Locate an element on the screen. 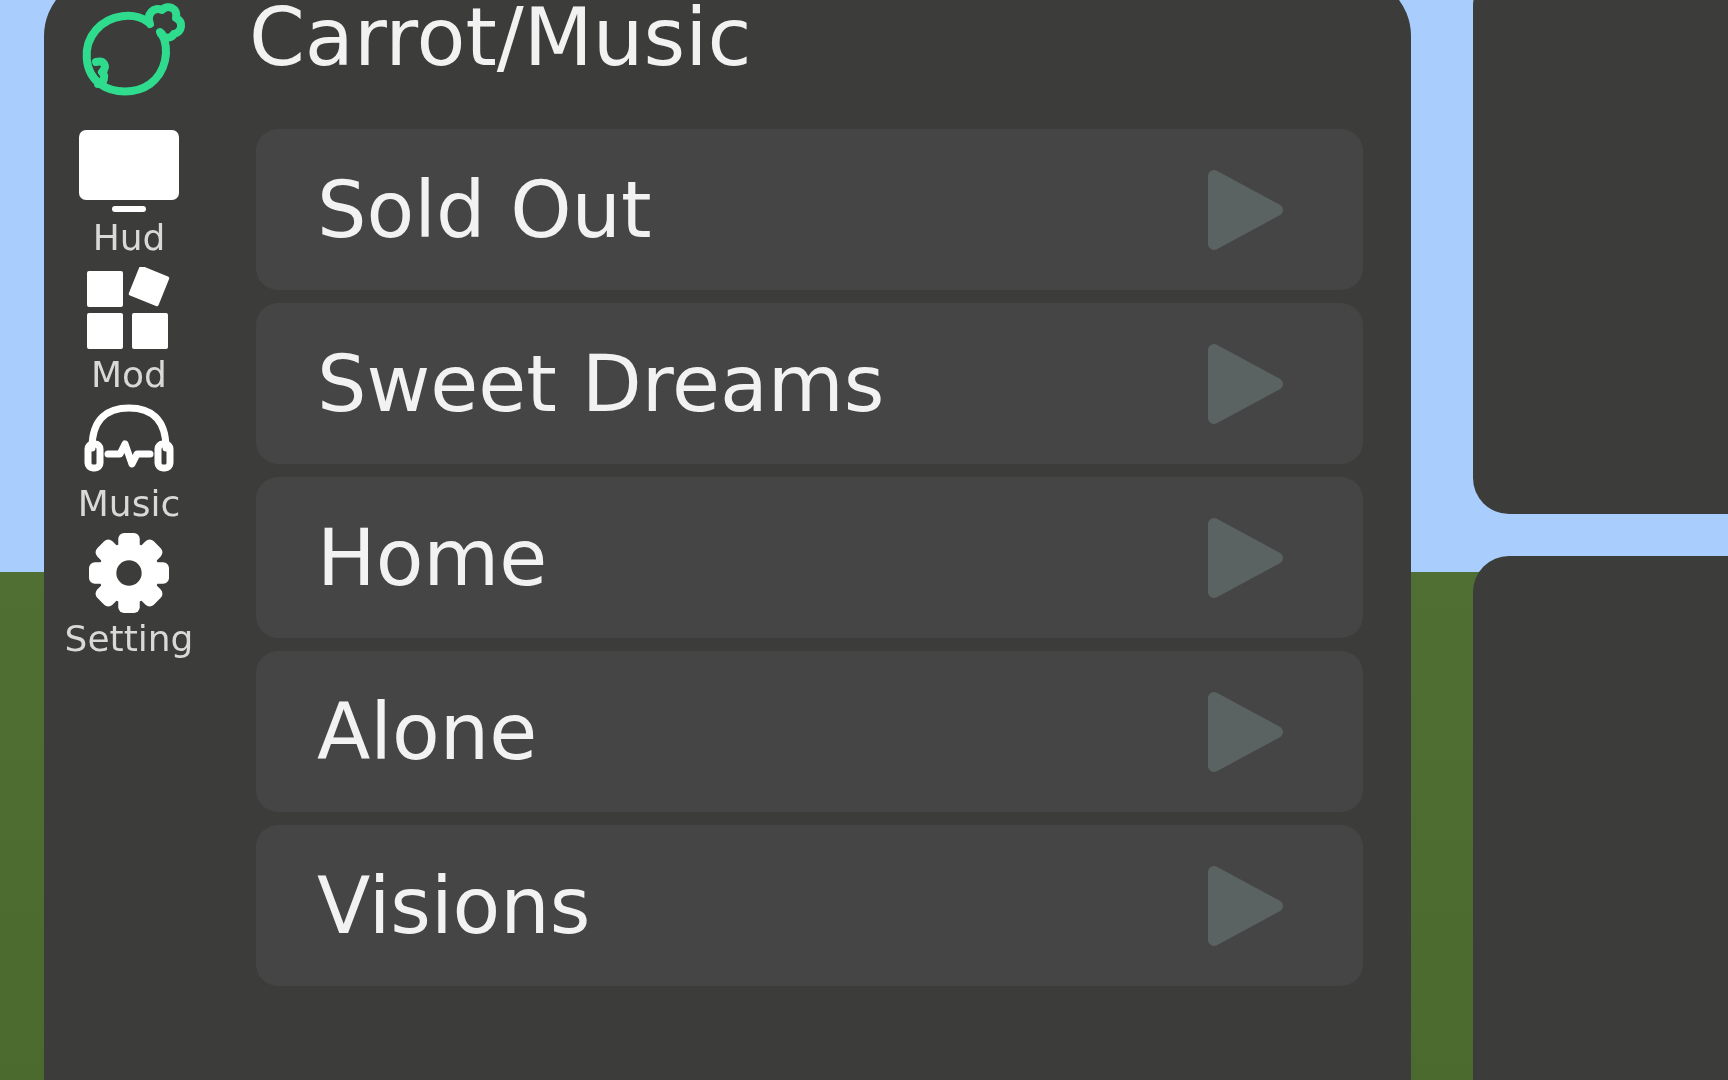 This screenshot has height=1080, width=1728. song-row: Sweet Dreams is located at coordinates (809, 383).